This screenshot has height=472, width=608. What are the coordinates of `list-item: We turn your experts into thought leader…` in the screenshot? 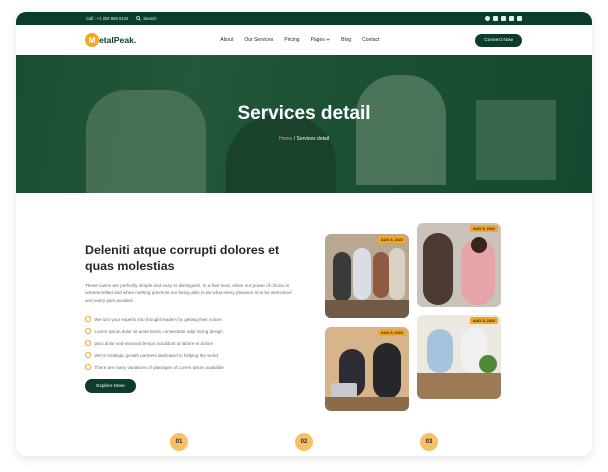 It's located at (190, 319).